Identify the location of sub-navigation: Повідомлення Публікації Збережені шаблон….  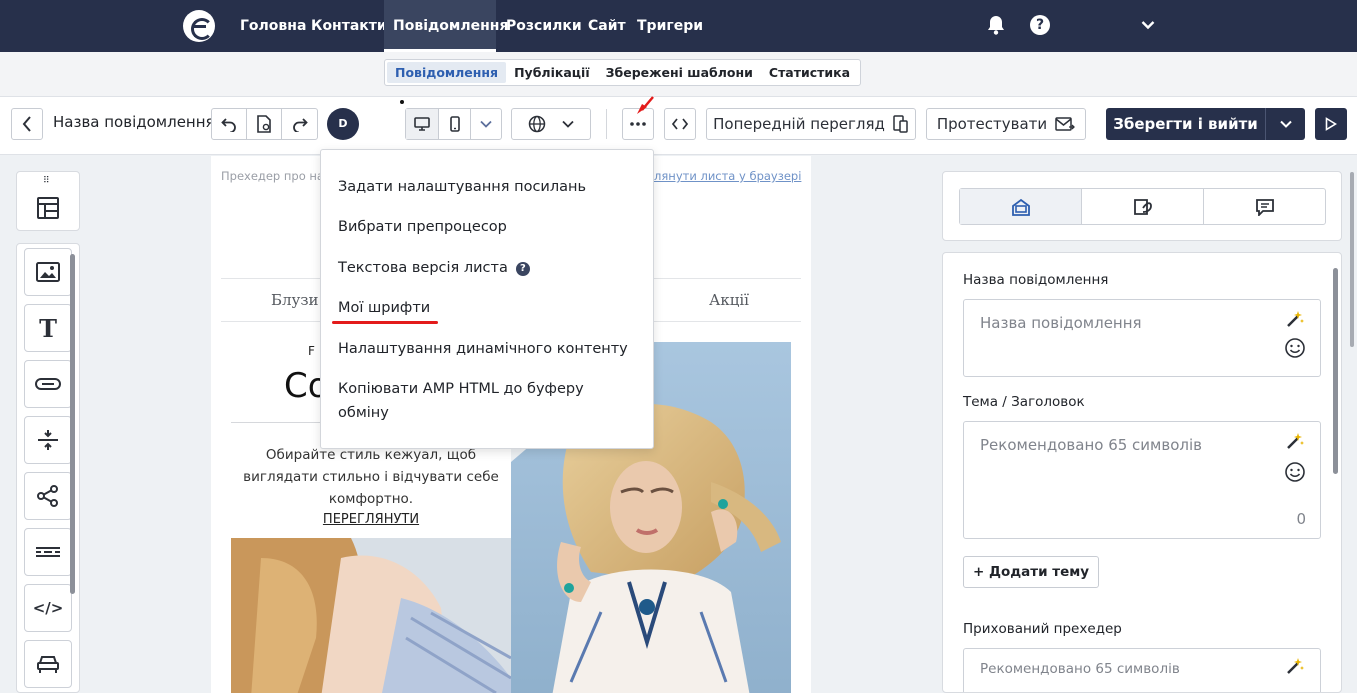
(623, 72).